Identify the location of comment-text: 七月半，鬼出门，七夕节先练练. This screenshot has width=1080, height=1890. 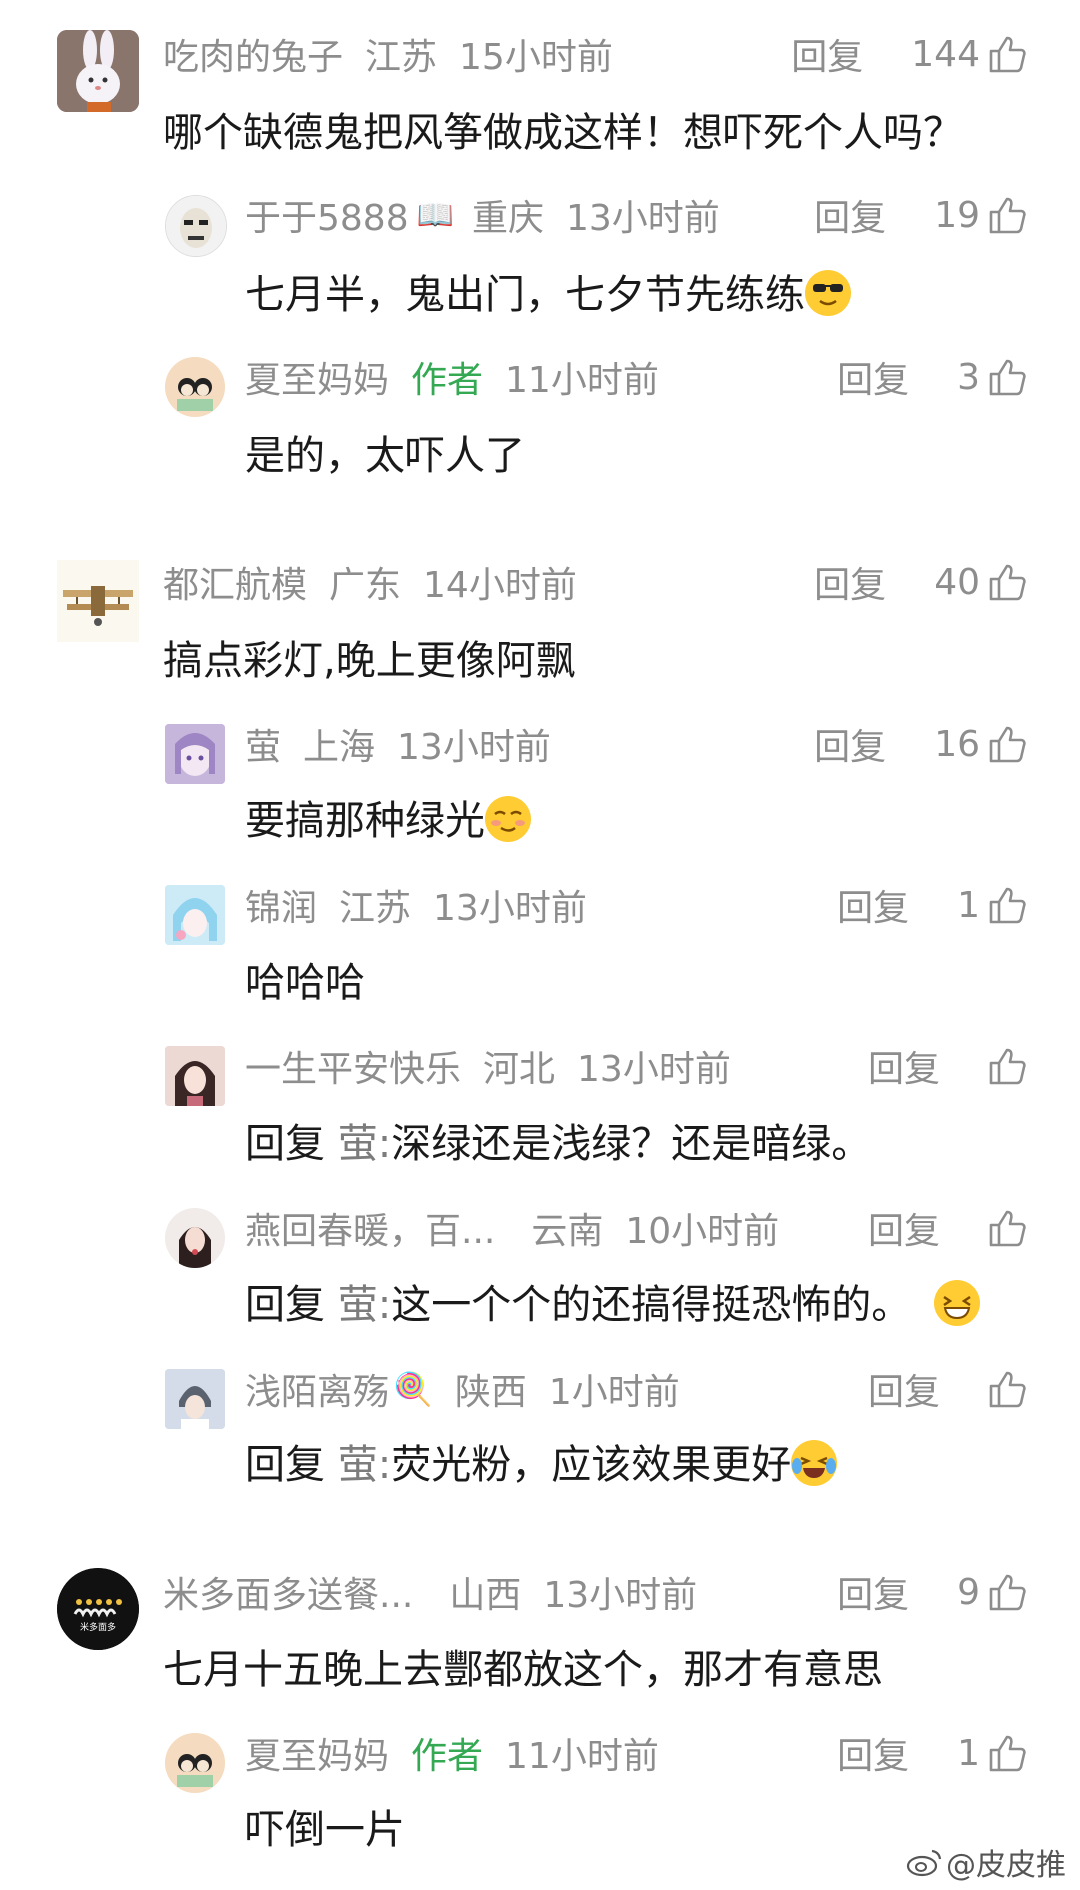
(548, 291).